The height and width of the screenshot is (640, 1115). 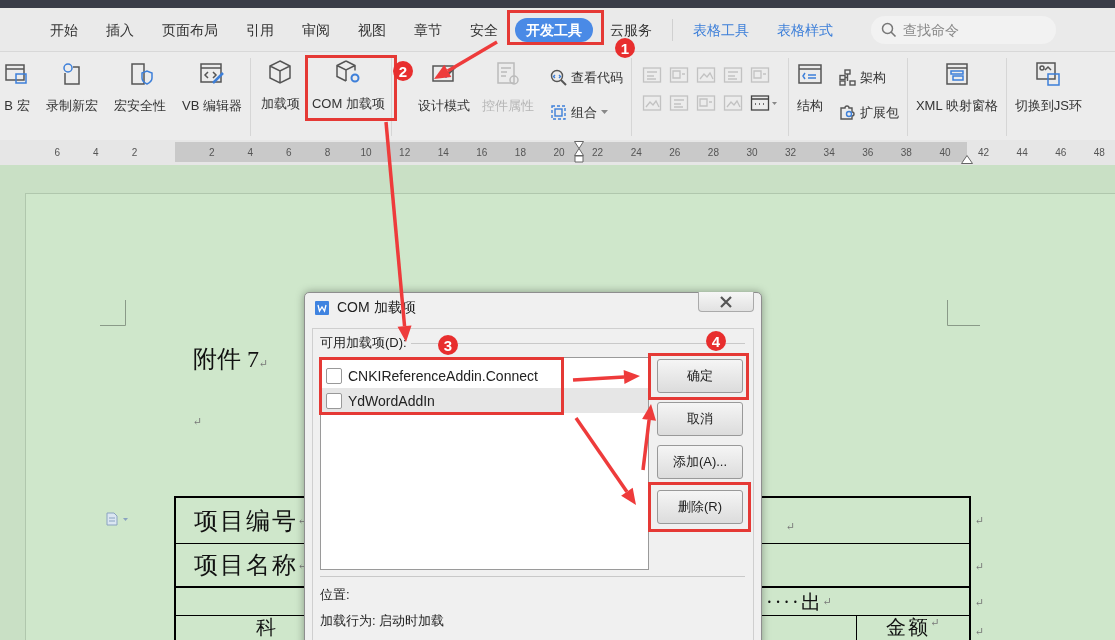 I want to click on ruler-number: 34, so click(x=829, y=152).